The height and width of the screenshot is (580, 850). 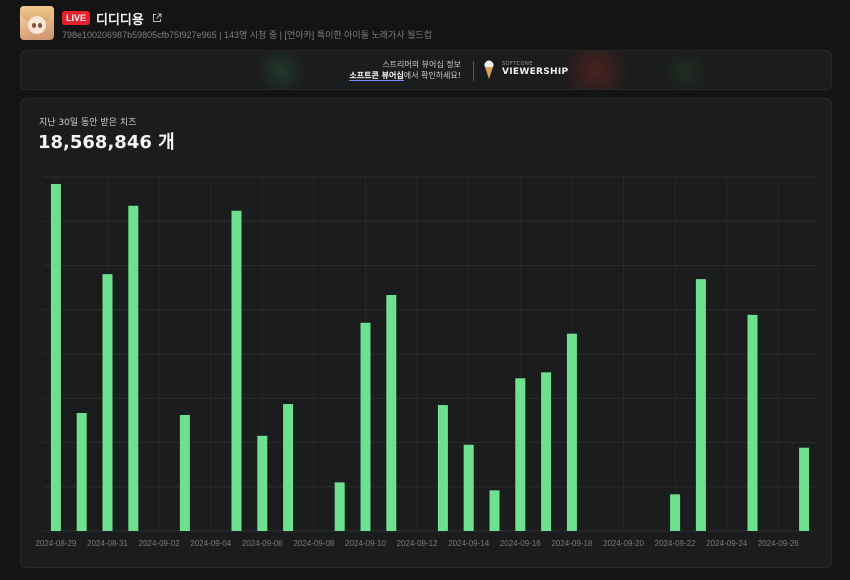 I want to click on x-tick-label: 2024-09-26, so click(x=778, y=543).